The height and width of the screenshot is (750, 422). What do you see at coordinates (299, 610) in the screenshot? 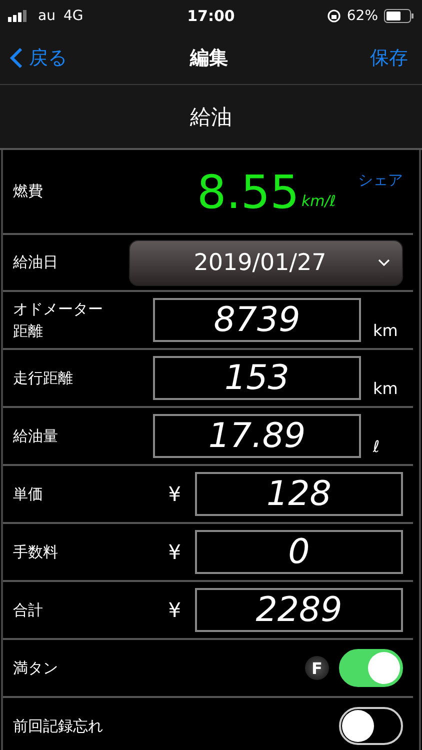
I see `input-field: 2289` at bounding box center [299, 610].